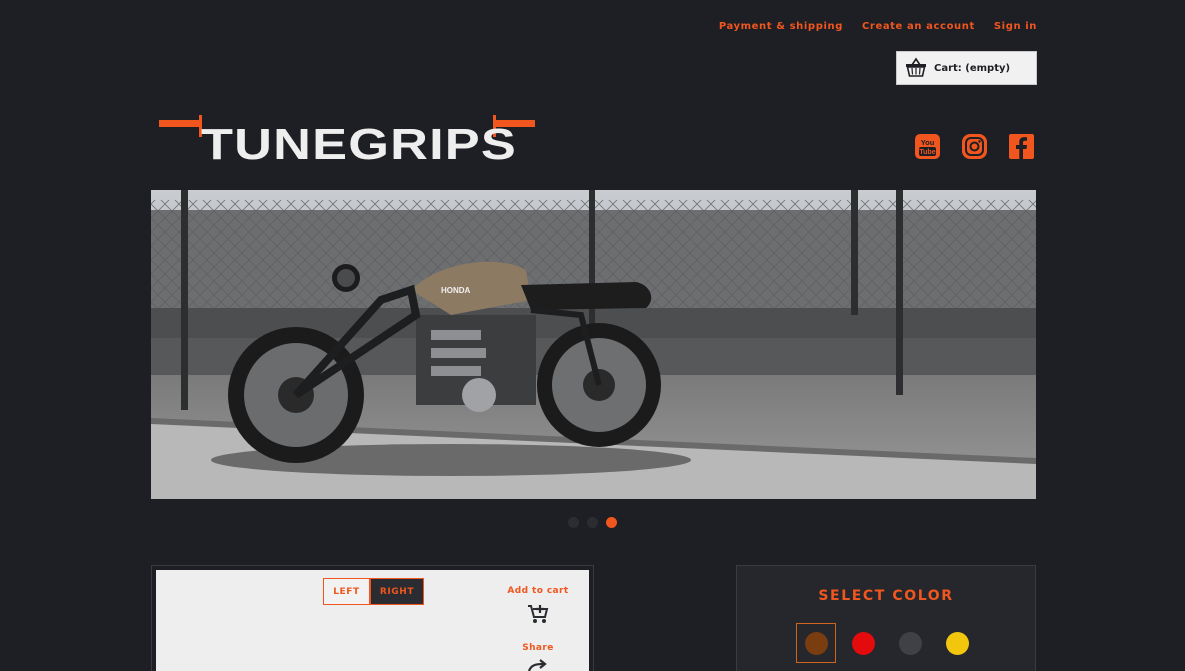  What do you see at coordinates (359, 143) in the screenshot?
I see `svg-text: TUNEGRIPS` at bounding box center [359, 143].